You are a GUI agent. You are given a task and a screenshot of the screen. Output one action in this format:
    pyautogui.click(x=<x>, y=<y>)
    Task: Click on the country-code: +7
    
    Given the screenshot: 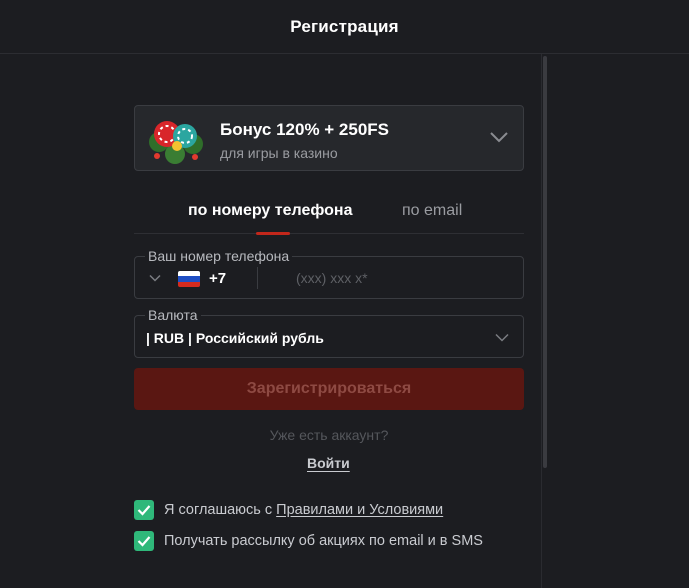 What is the action you would take?
    pyautogui.click(x=218, y=278)
    